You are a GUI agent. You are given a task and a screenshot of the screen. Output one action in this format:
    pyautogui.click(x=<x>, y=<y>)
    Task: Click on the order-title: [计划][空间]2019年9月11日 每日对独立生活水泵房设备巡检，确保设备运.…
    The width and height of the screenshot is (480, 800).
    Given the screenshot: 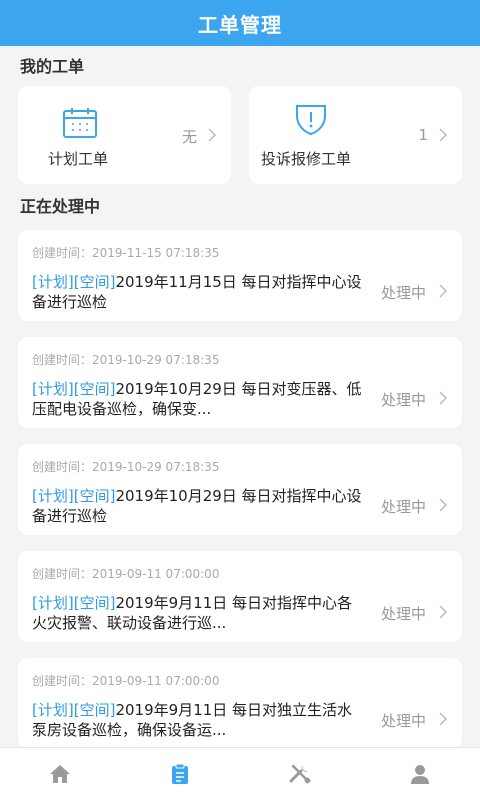 What is the action you would take?
    pyautogui.click(x=197, y=720)
    